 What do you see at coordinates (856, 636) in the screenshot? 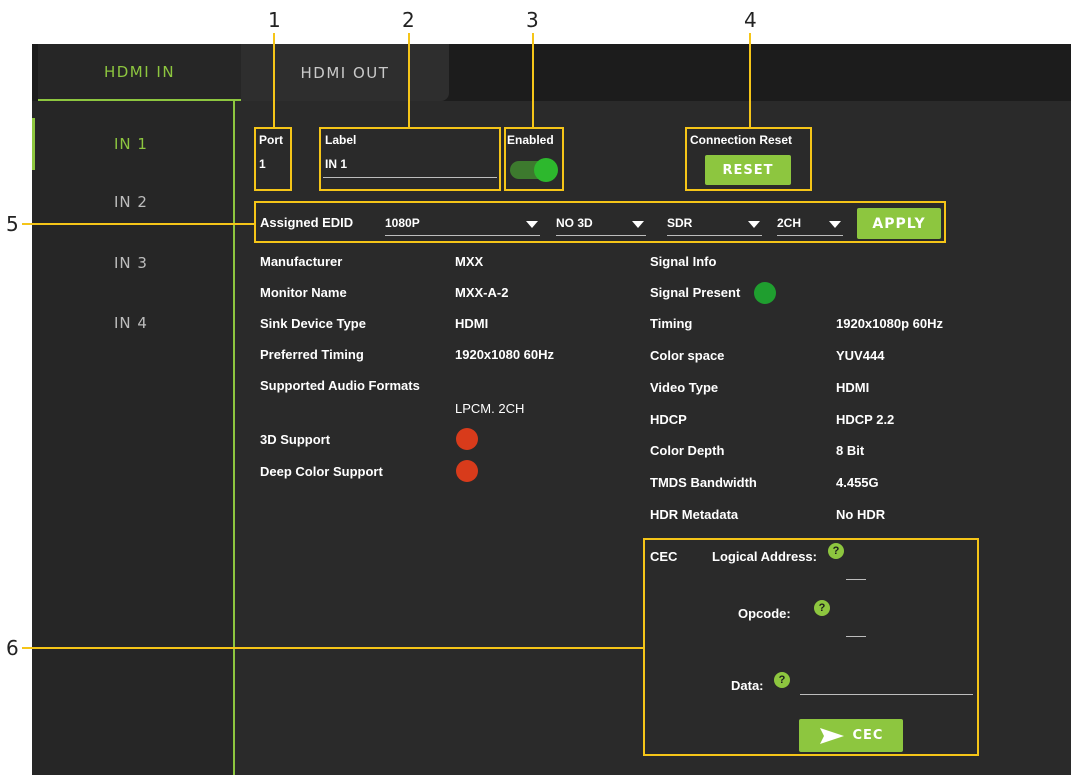
I see `opcode-input` at bounding box center [856, 636].